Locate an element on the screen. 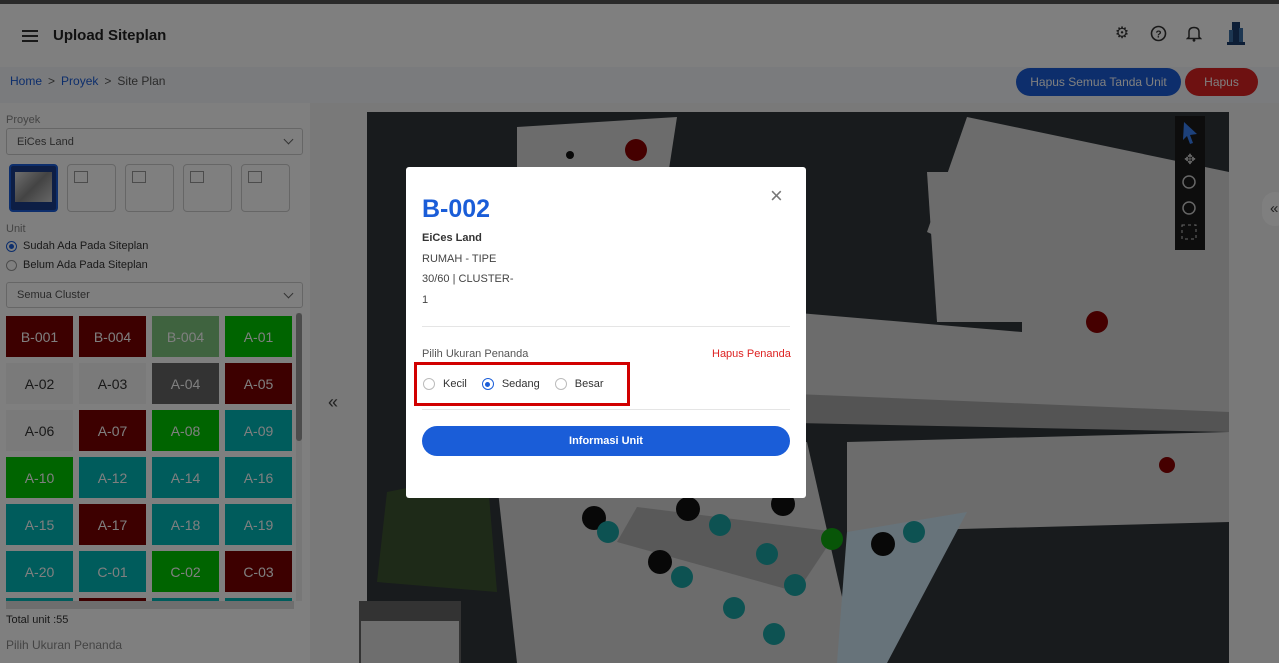 This screenshot has height=663, width=1279. size-label: Pilih Ukuran Penanda is located at coordinates (475, 354).